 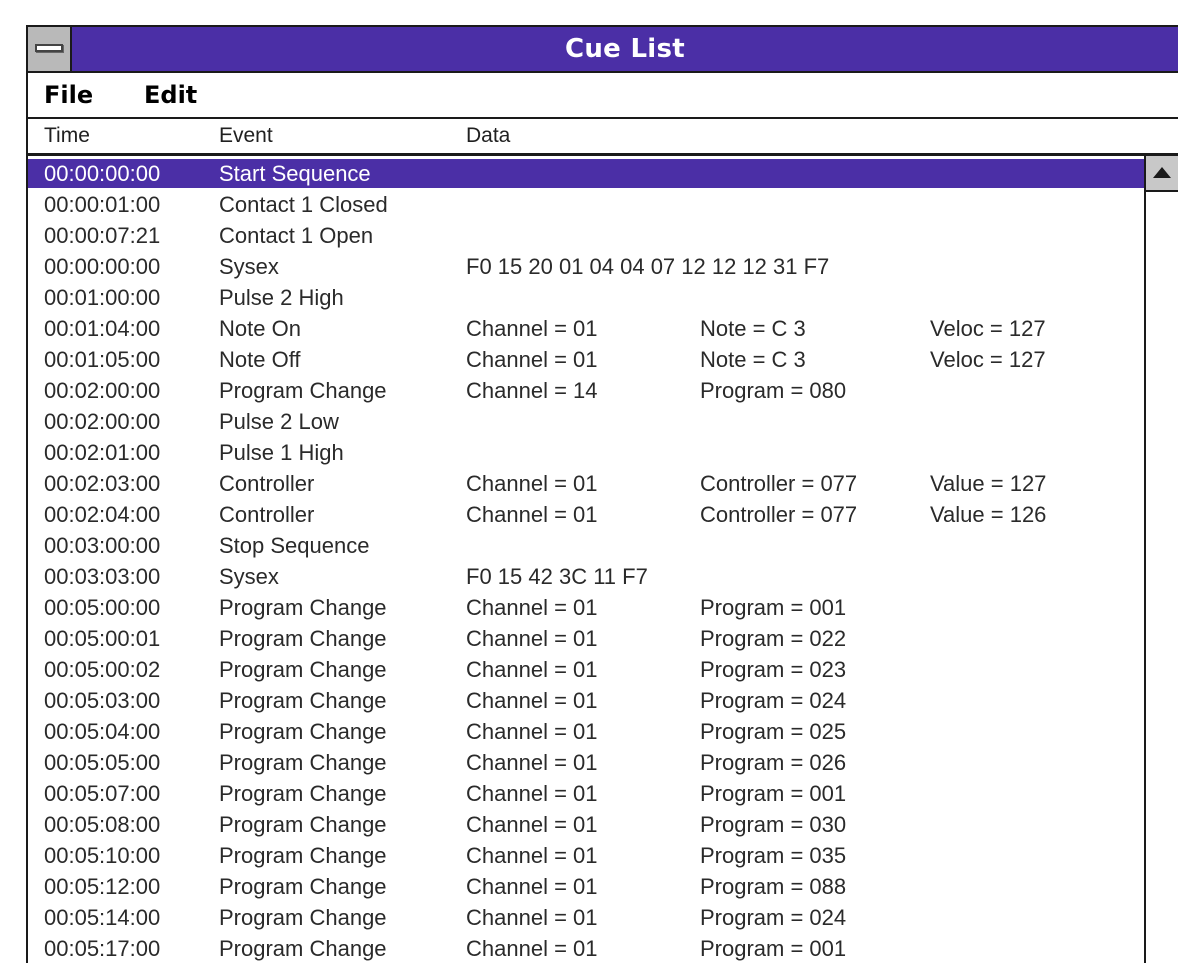 I want to click on cue-time: 00:00:00:00, so click(x=102, y=266).